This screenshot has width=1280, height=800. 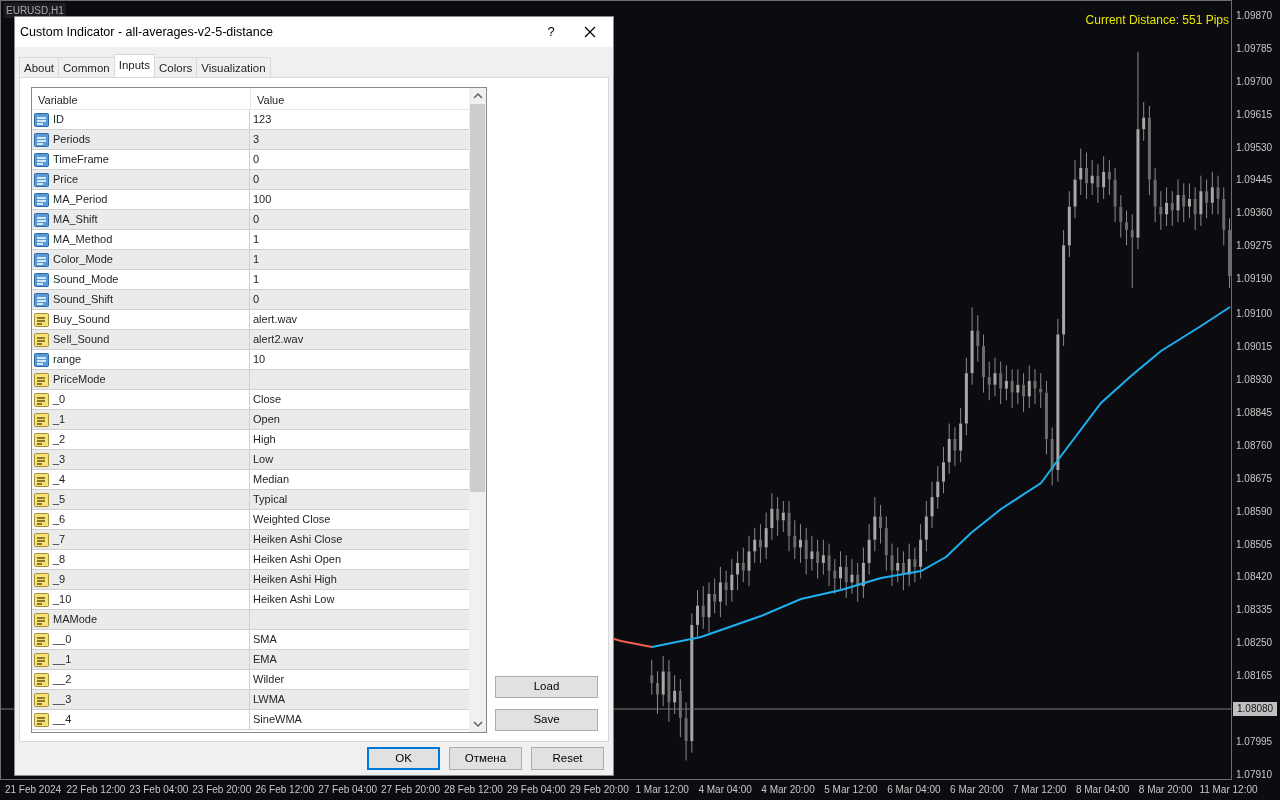 What do you see at coordinates (134, 65) in the screenshot?
I see `tab: Inputs` at bounding box center [134, 65].